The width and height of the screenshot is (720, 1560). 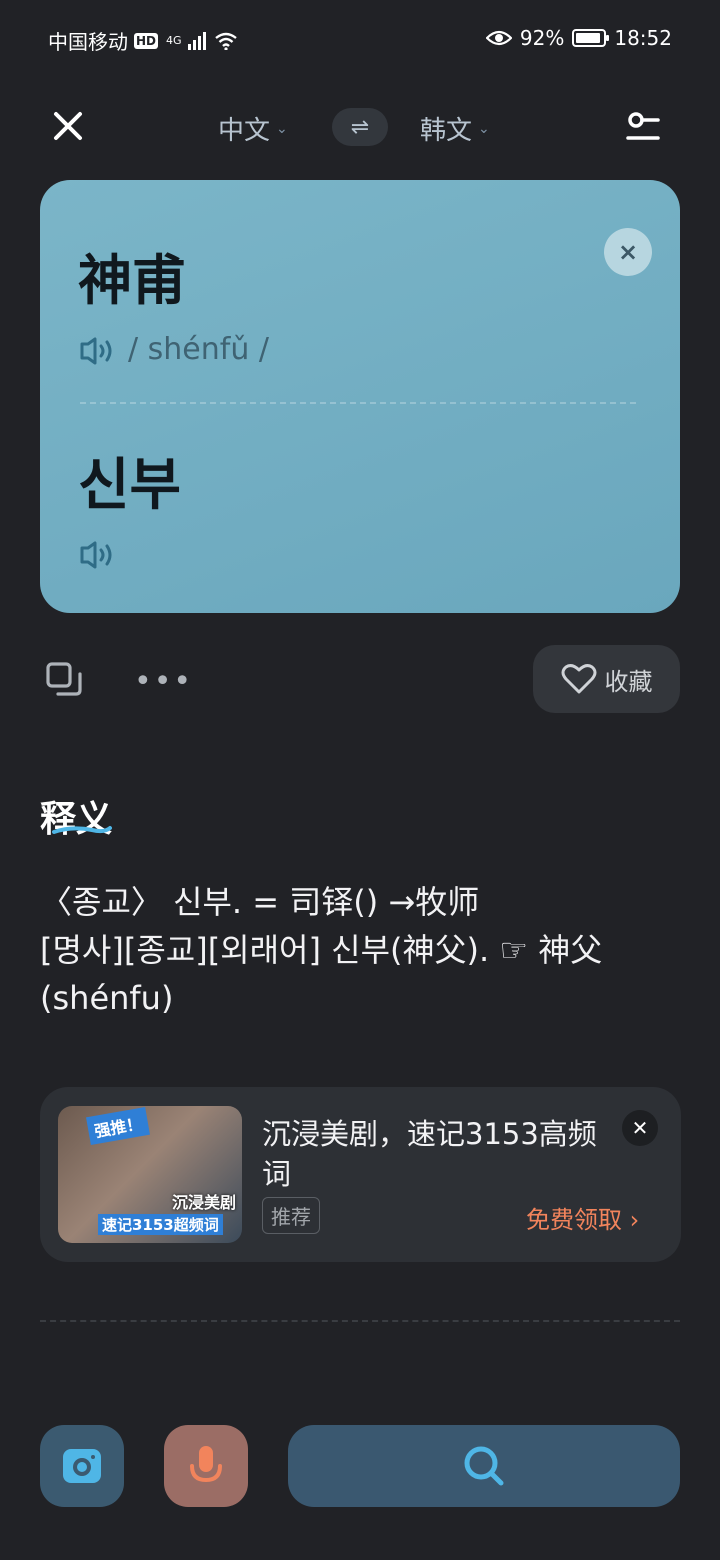 What do you see at coordinates (196, 40) in the screenshot?
I see `signal-icon` at bounding box center [196, 40].